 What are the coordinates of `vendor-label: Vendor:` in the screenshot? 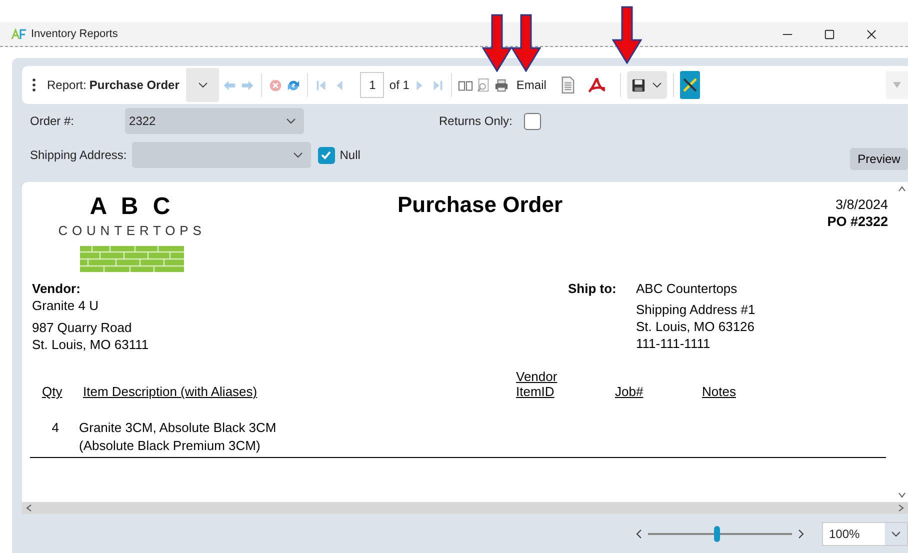 It's located at (57, 288).